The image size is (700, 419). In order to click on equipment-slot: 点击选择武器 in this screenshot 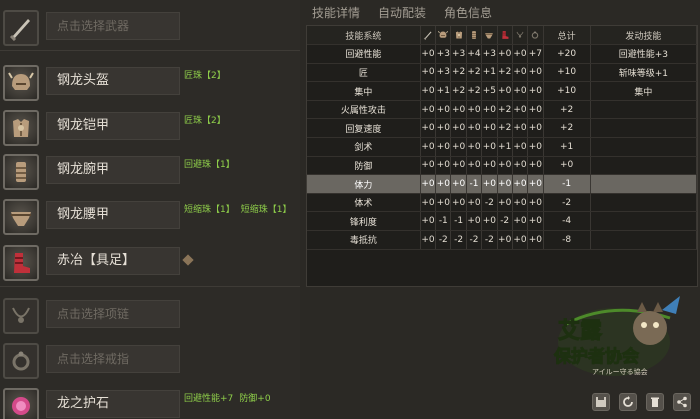, I will do `click(150, 30)`.